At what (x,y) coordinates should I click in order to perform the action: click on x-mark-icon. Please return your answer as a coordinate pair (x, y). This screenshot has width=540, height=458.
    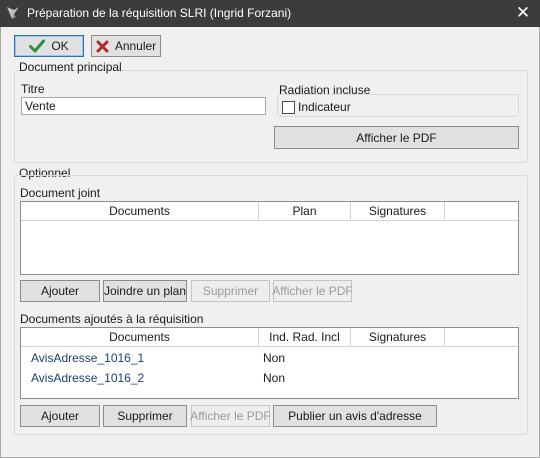
    Looking at the image, I should click on (102, 46).